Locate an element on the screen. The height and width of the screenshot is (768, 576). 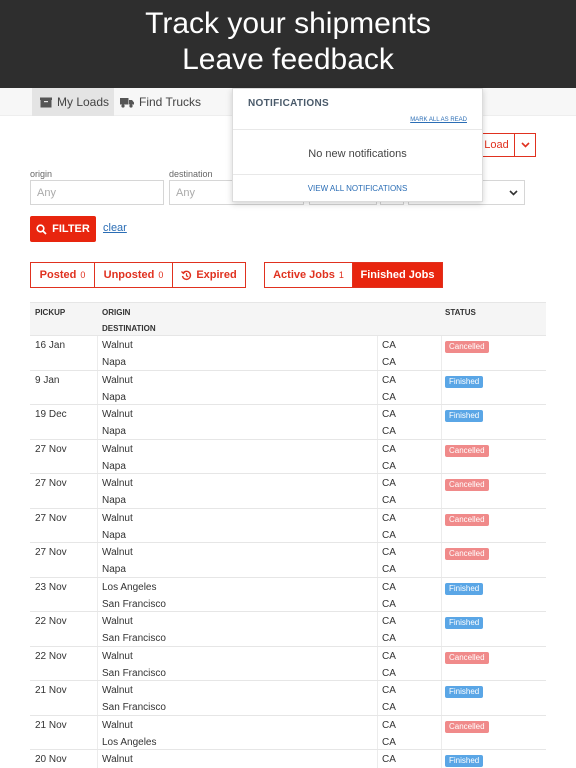
tab-unposted-label: Unposted is located at coordinates (129, 275).